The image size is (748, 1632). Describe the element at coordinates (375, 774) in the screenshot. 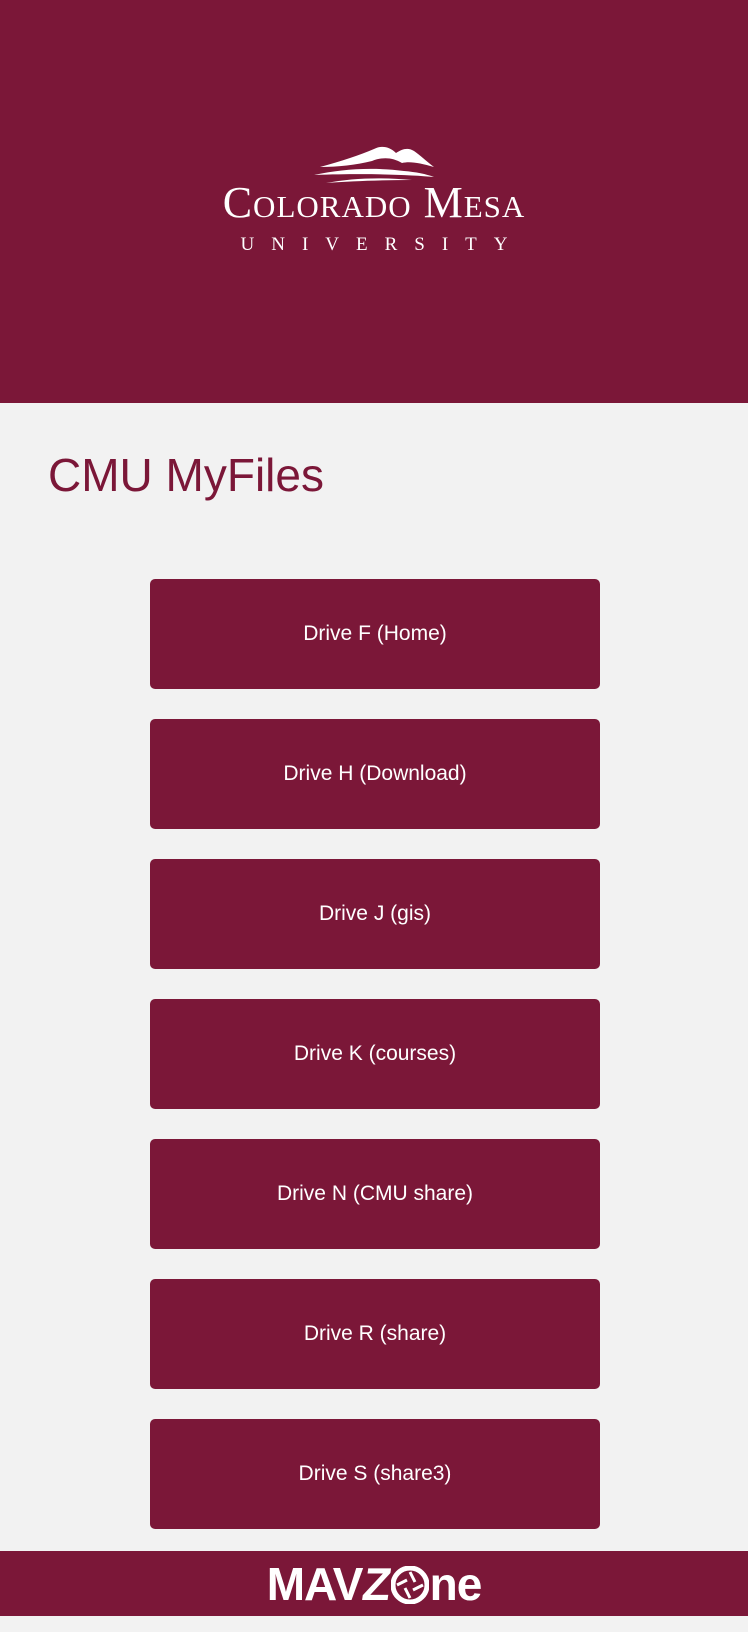

I see `drive-h-button: Drive H (Download)` at that location.